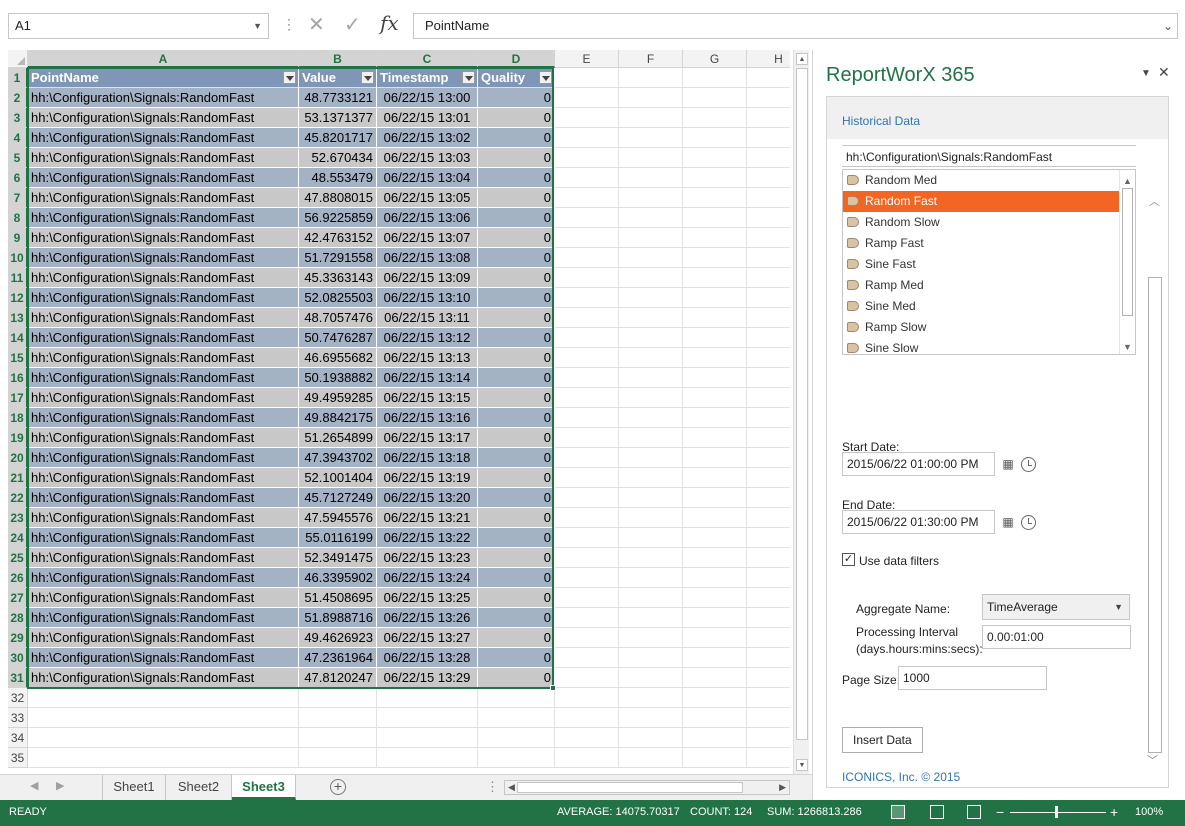 Image resolution: width=1185 pixels, height=826 pixels. Describe the element at coordinates (163, 59) in the screenshot. I see `column-header-a: A` at that location.